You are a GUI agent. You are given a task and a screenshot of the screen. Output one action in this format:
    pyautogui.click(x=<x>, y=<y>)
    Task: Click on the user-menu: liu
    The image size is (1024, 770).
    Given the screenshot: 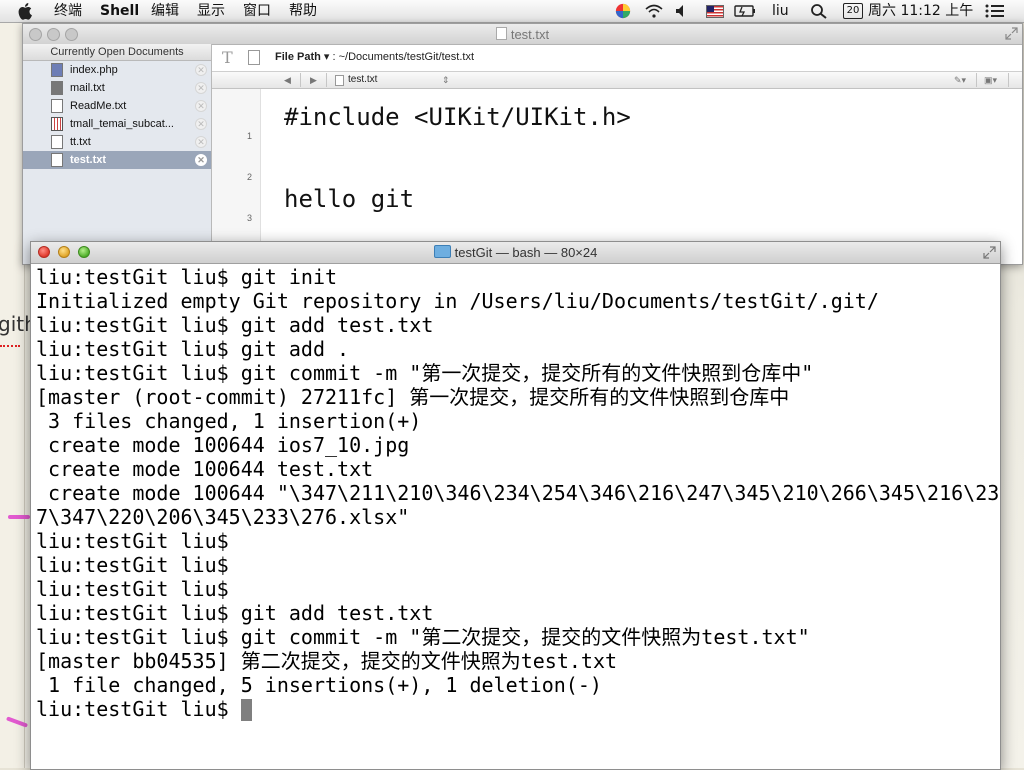 What is the action you would take?
    pyautogui.click(x=780, y=11)
    